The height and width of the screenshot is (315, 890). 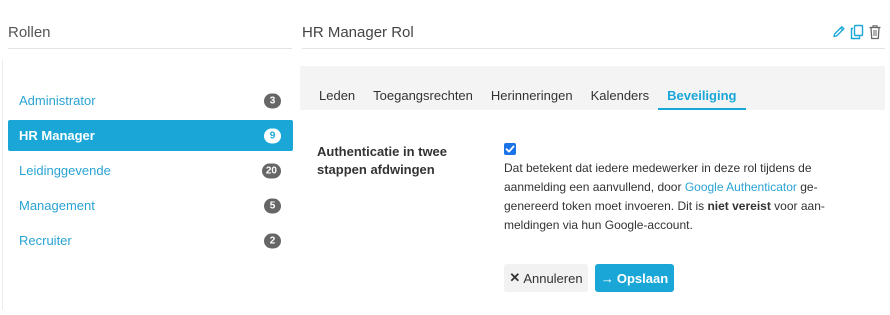 I want to click on close-icon: ✕, so click(x=515, y=277).